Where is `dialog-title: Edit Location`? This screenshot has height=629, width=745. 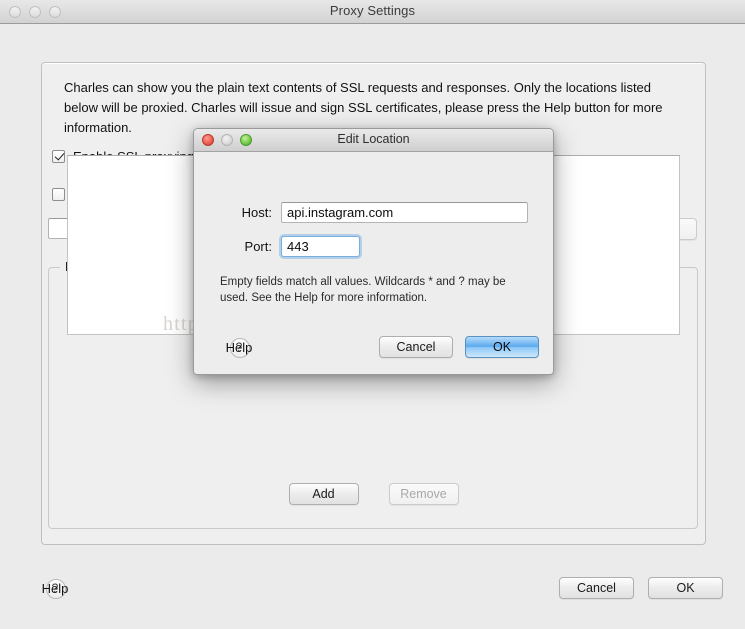
dialog-title: Edit Location is located at coordinates (373, 139).